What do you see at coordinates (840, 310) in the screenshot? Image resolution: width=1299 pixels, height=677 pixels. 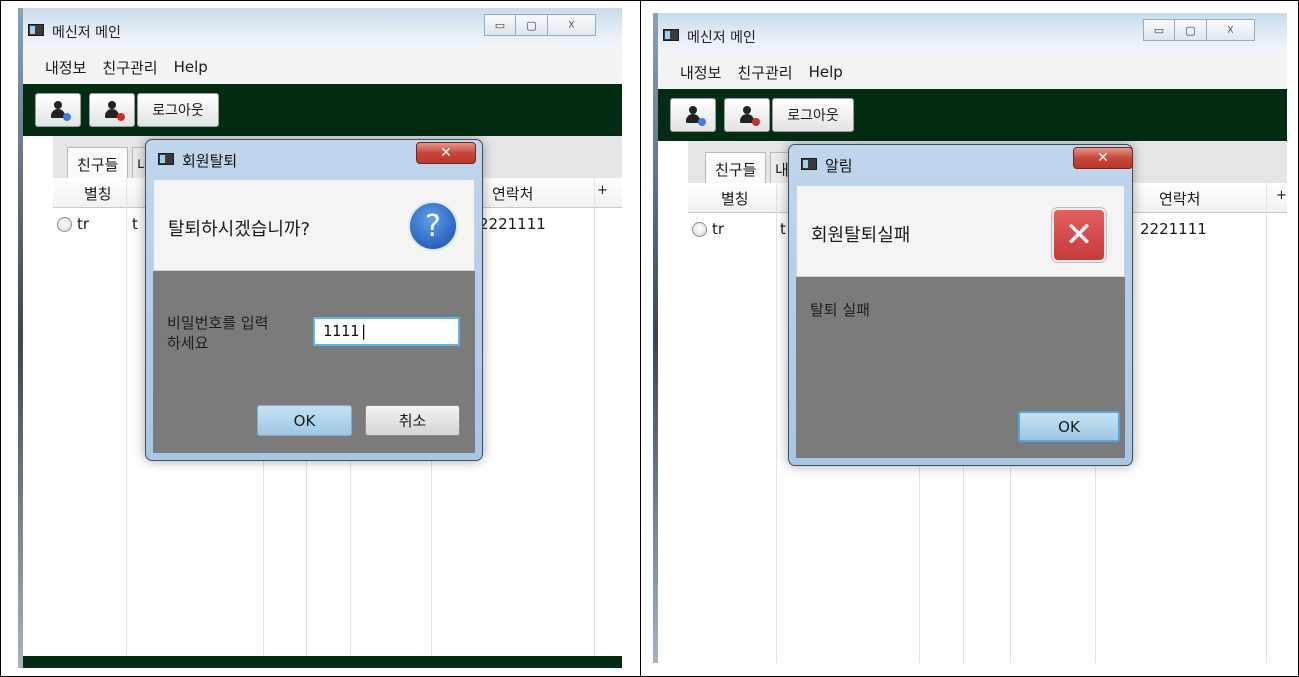 I see `dialog-detail: 탈퇴 실패` at bounding box center [840, 310].